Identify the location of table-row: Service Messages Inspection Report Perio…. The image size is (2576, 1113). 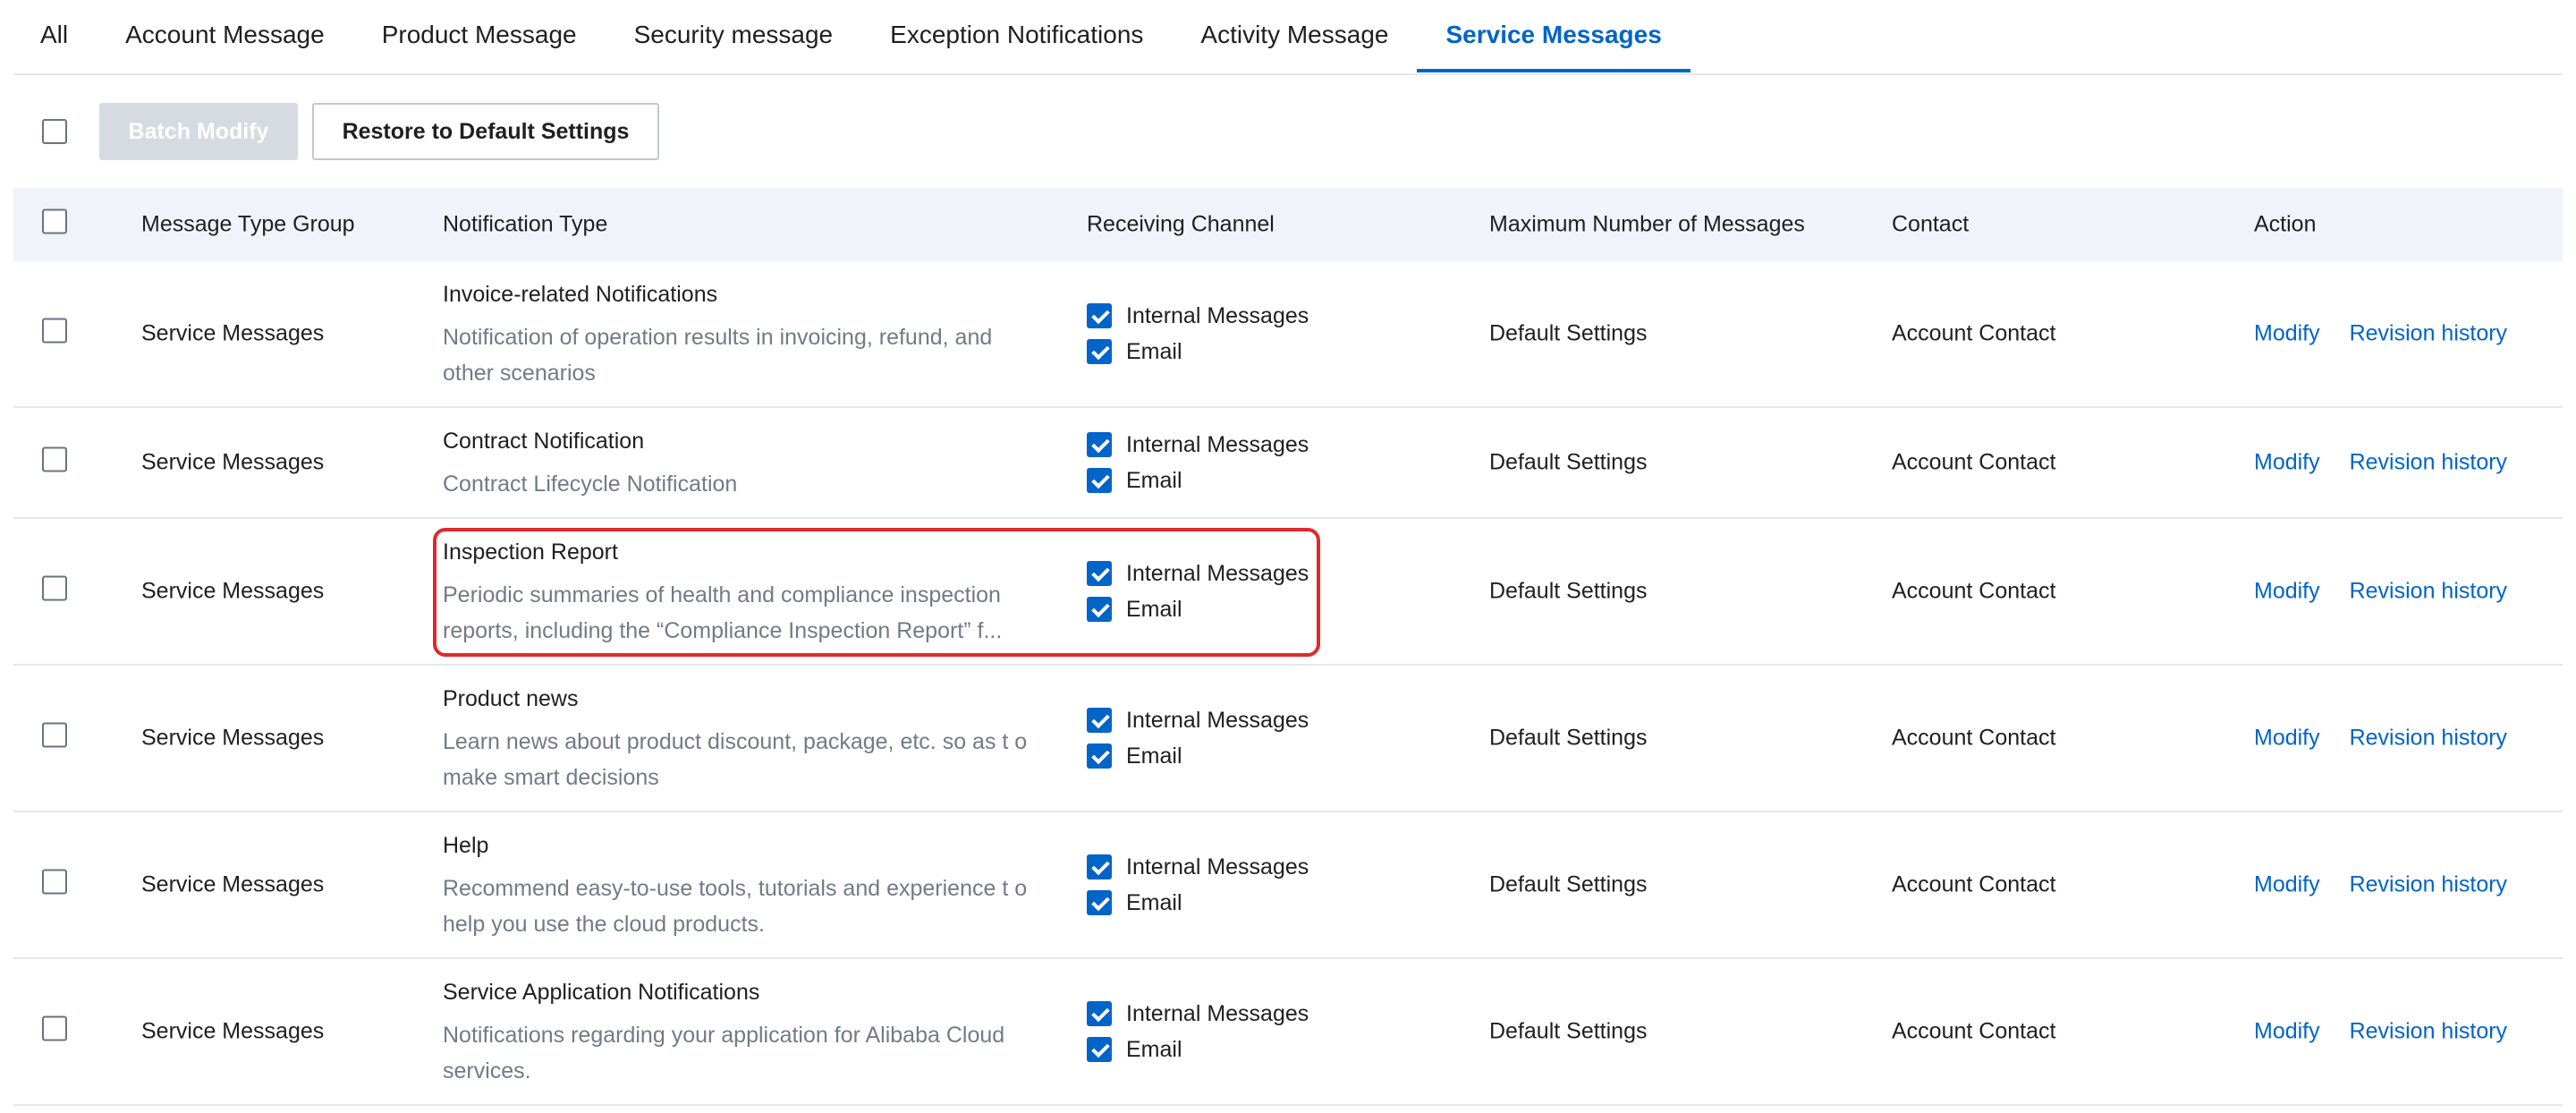
(1288, 592).